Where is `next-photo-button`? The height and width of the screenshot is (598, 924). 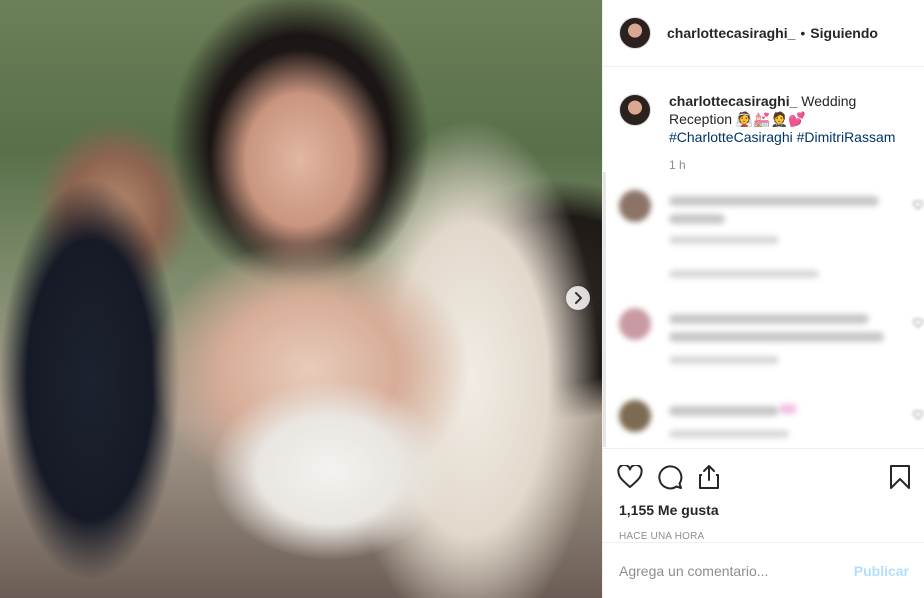 next-photo-button is located at coordinates (578, 298).